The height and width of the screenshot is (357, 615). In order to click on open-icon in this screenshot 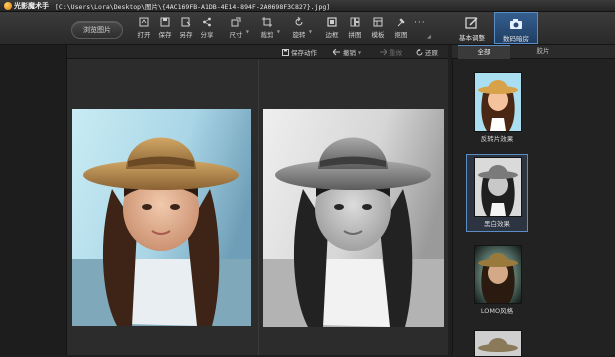, I will do `click(144, 22)`.